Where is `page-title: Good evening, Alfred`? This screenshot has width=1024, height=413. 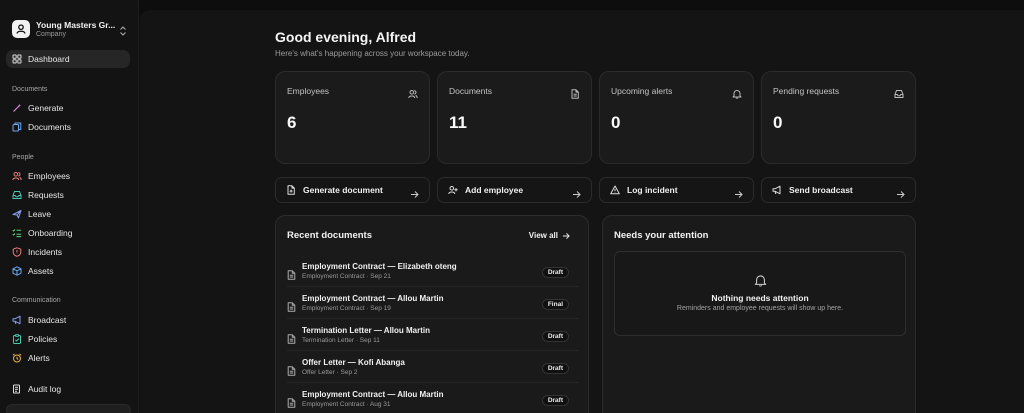
page-title: Good evening, Alfred is located at coordinates (346, 37).